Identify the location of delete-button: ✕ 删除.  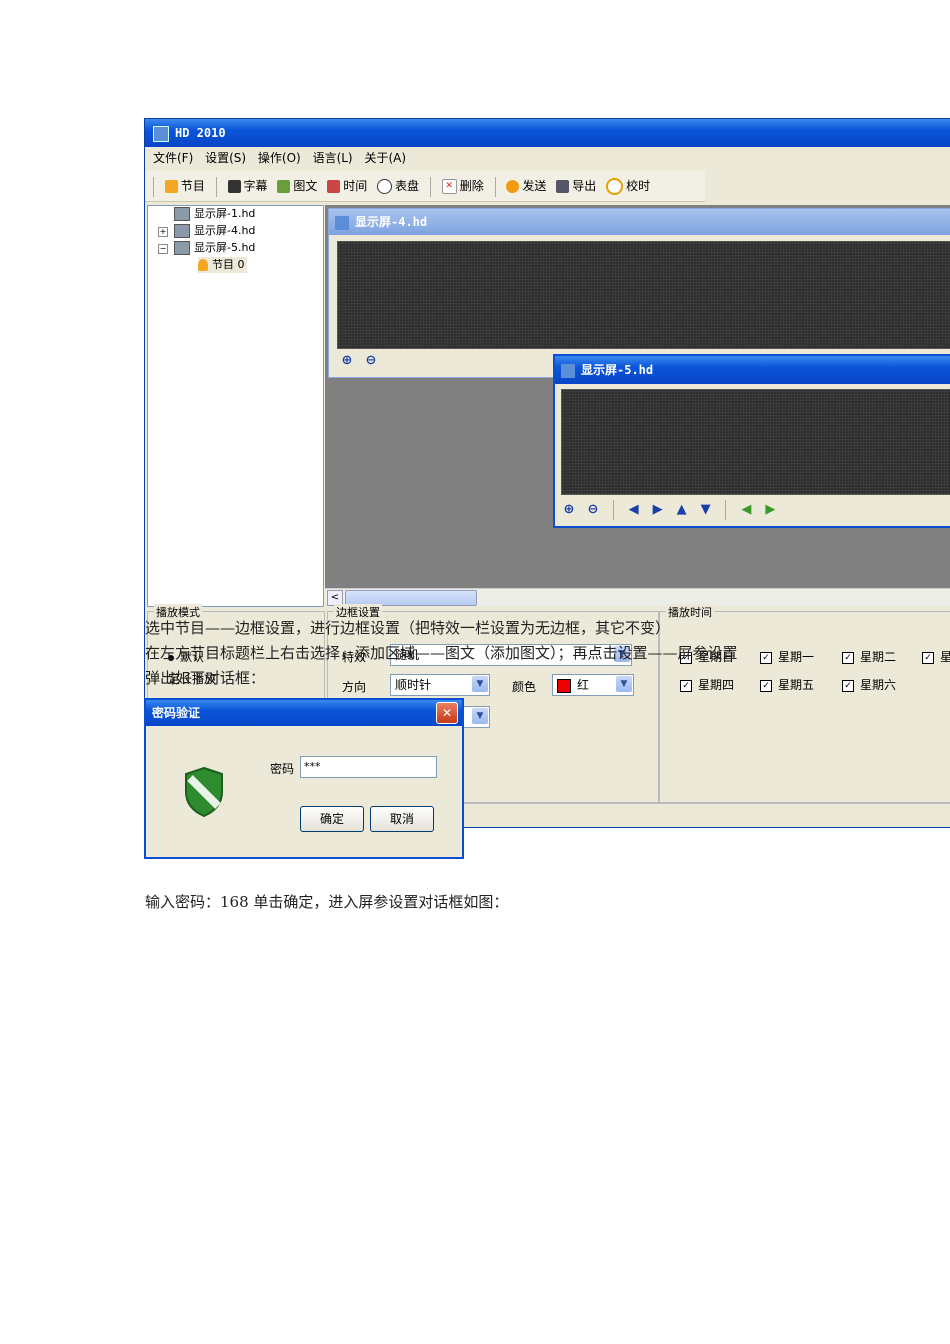
(463, 186).